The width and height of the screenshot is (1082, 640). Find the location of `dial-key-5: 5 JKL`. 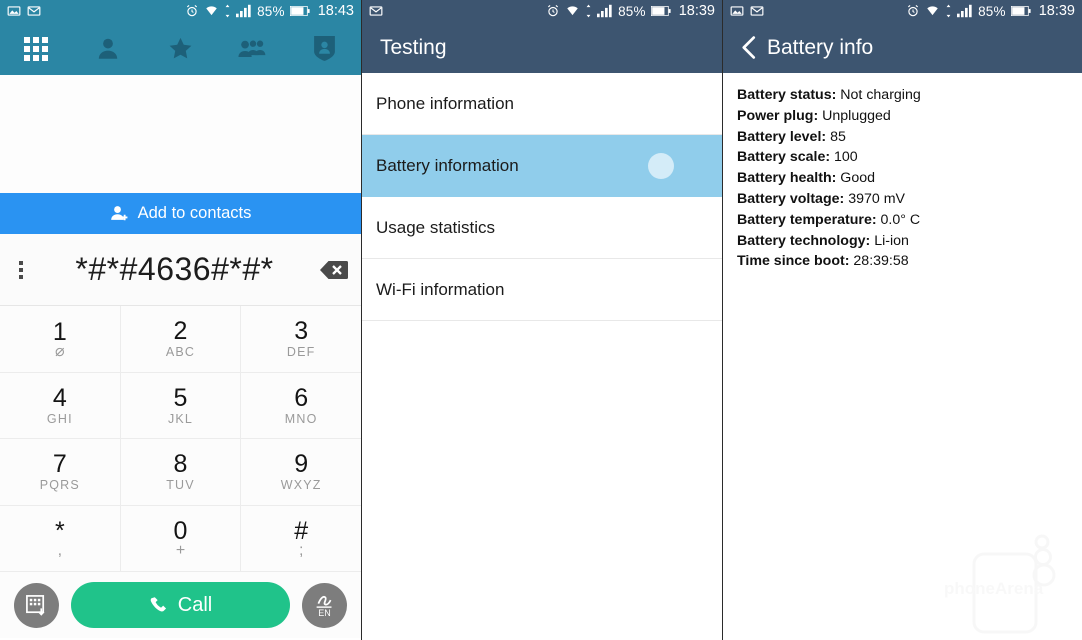

dial-key-5: 5 JKL is located at coordinates (181, 405).